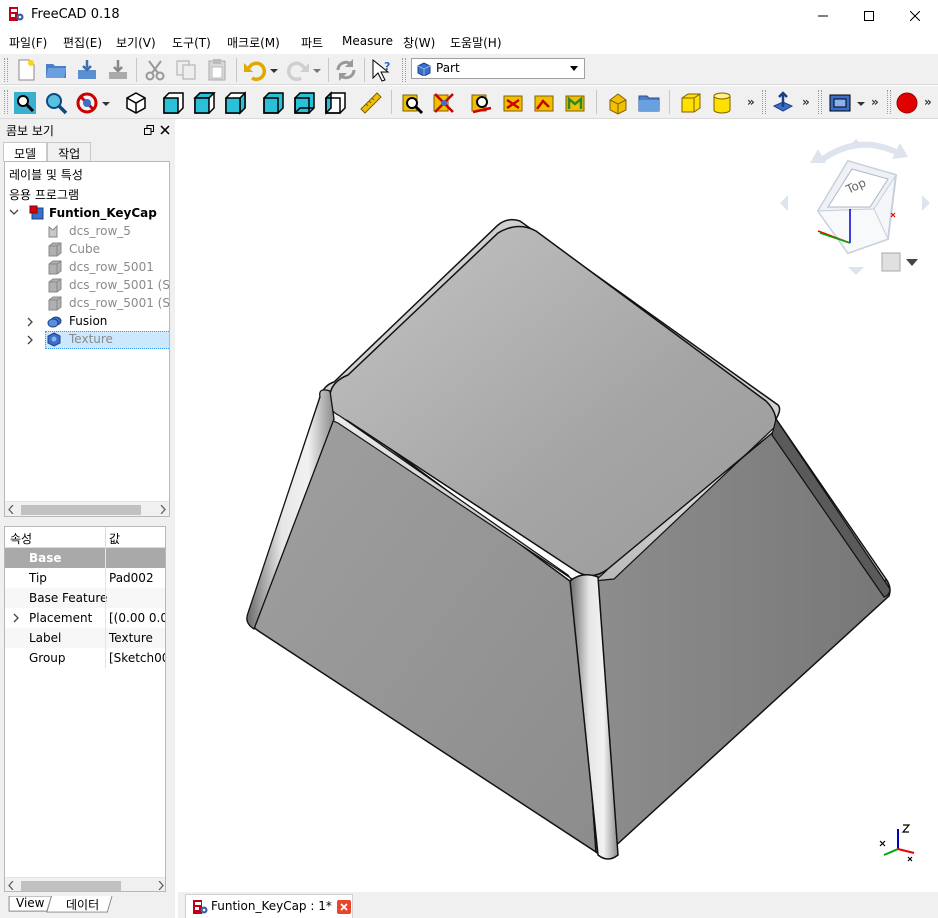 This screenshot has height=918, width=938. I want to click on menu-tools: 도구(T), so click(191, 42).